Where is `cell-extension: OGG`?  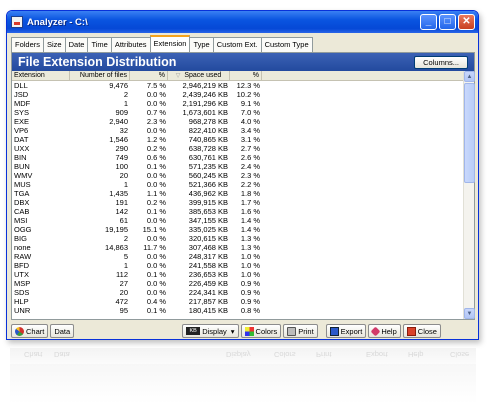
cell-extension: OGG is located at coordinates (23, 229).